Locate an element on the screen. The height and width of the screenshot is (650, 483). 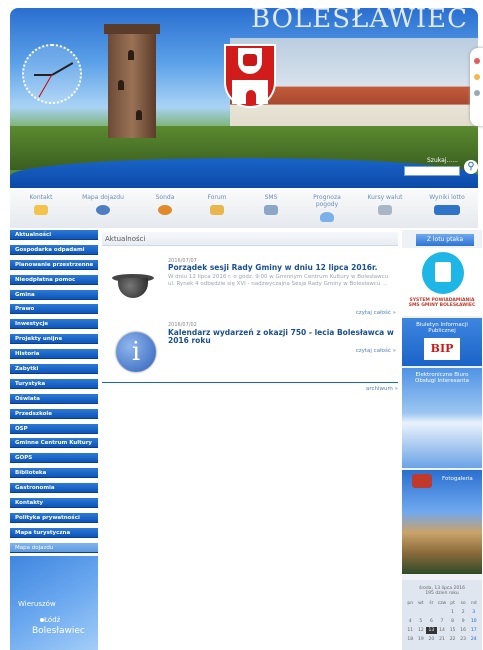
calendar-day: 19 is located at coordinates (421, 639).